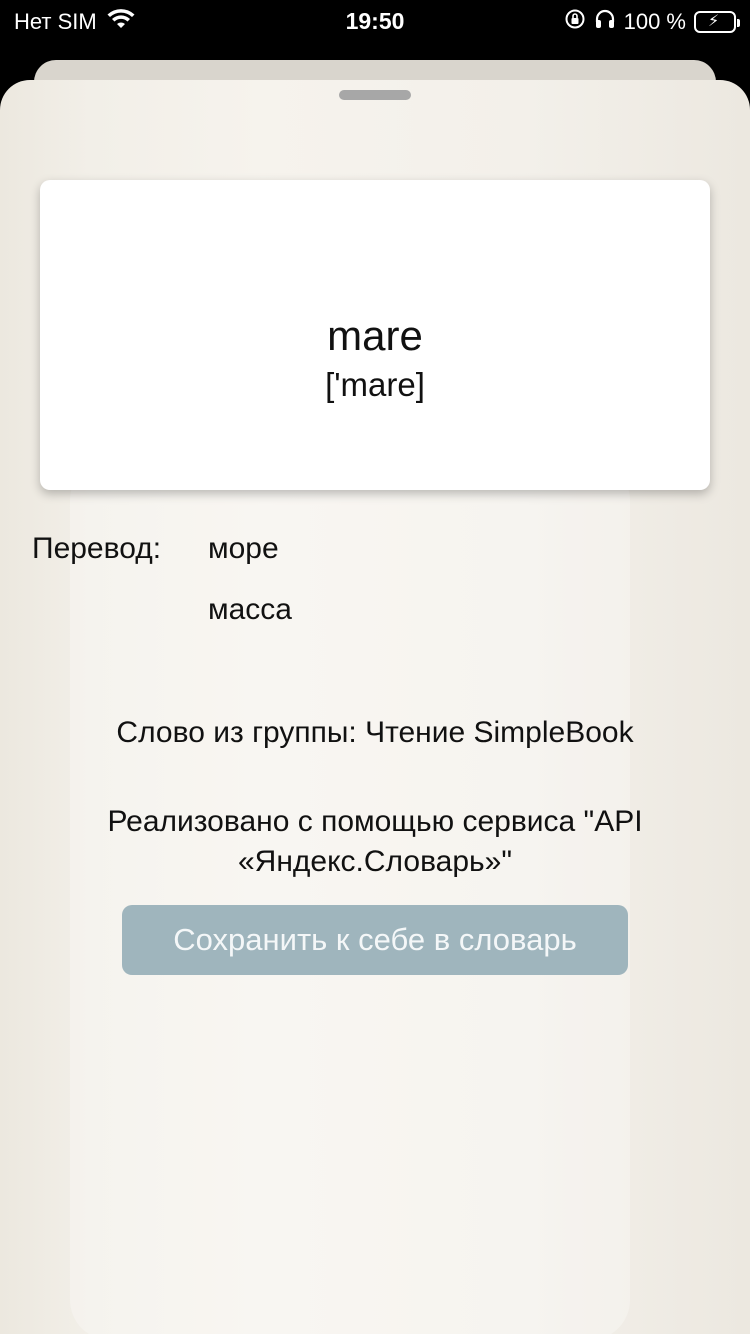  What do you see at coordinates (605, 22) in the screenshot?
I see `headphones-icon` at bounding box center [605, 22].